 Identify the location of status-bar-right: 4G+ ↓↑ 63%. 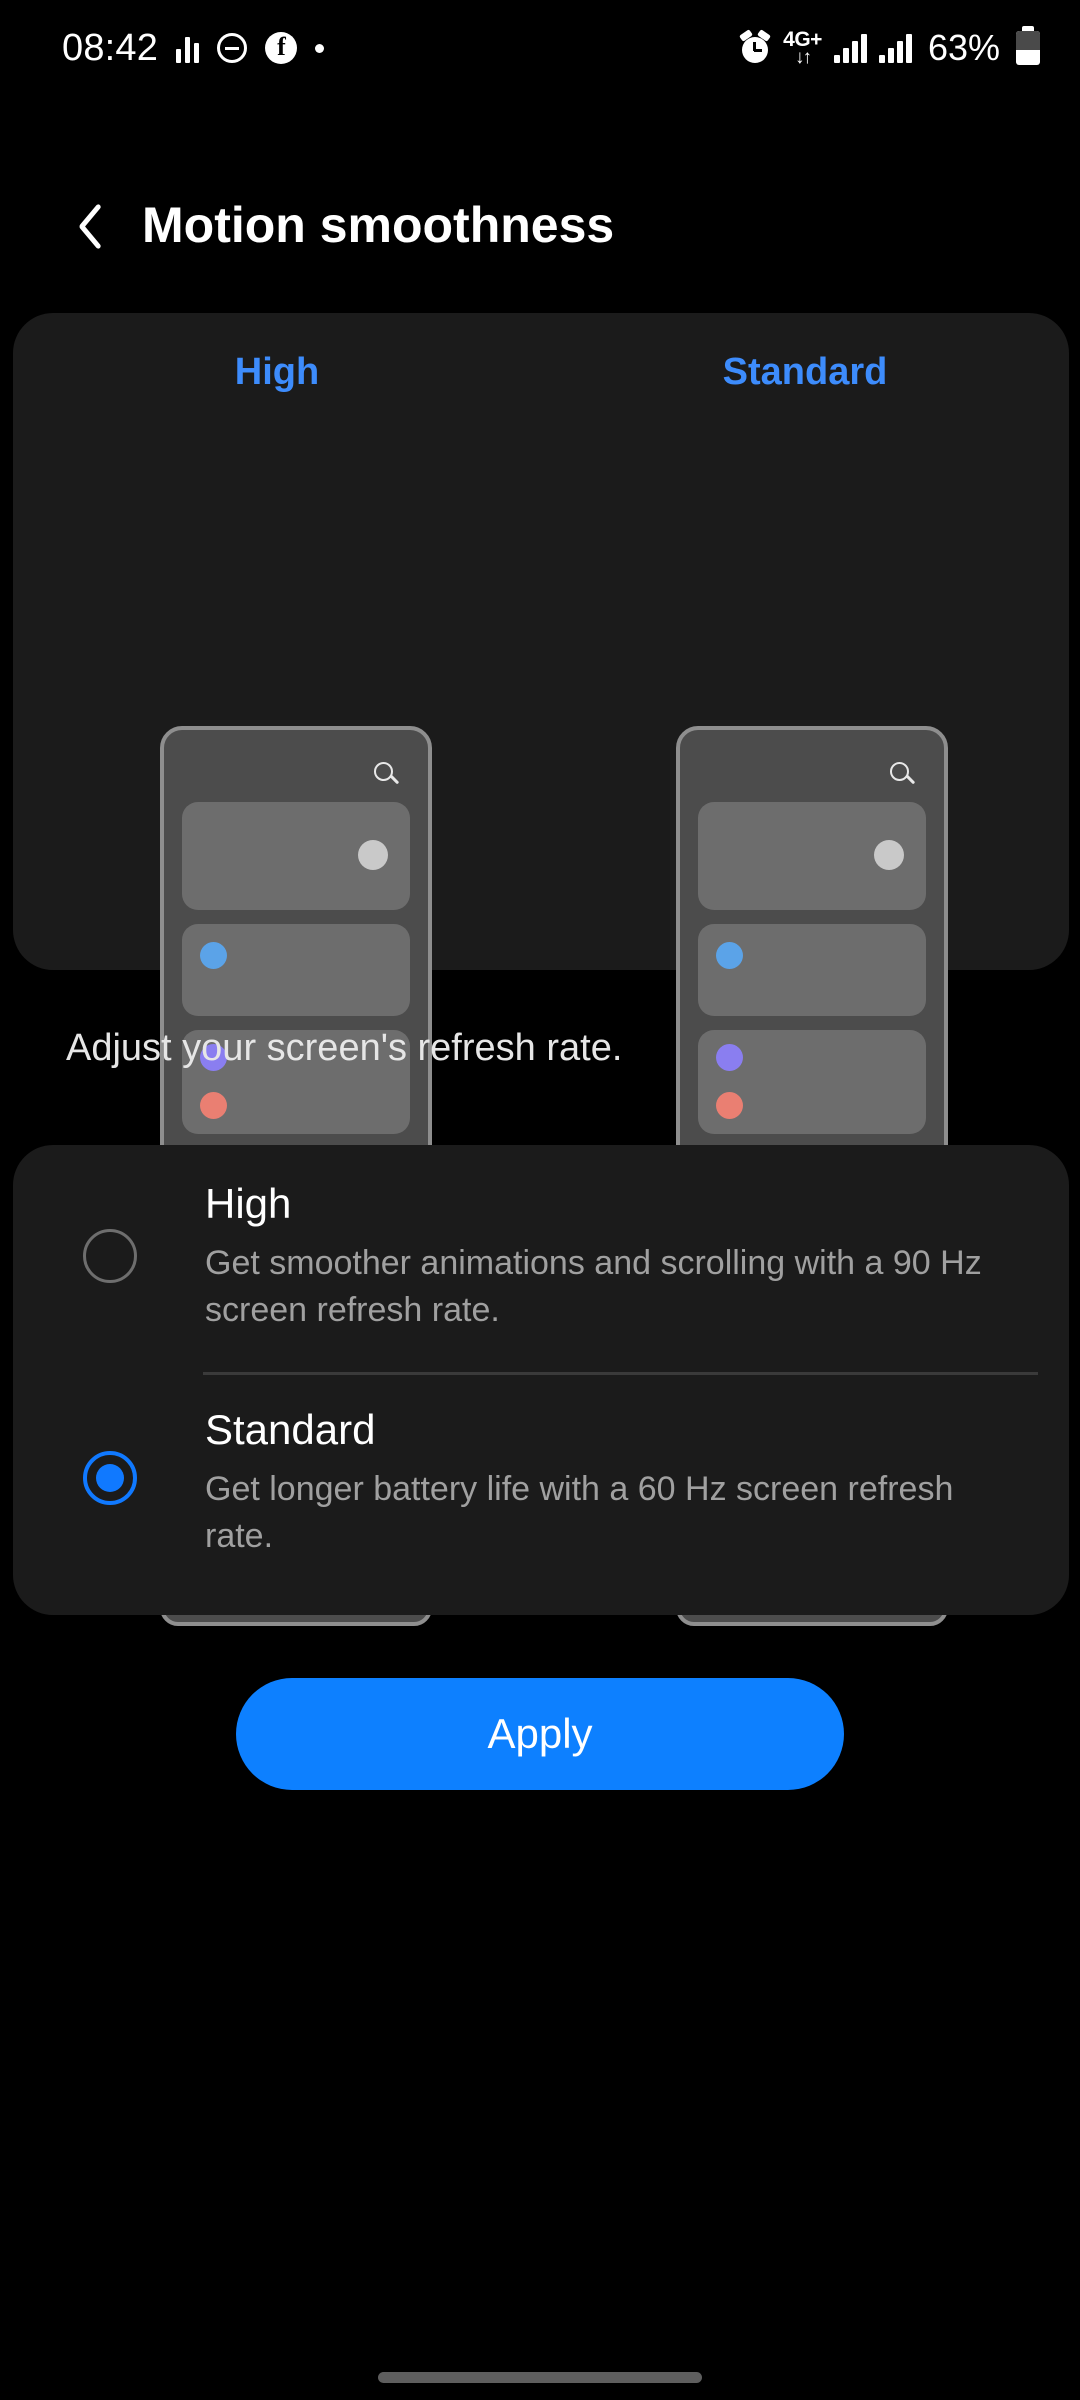
(889, 47).